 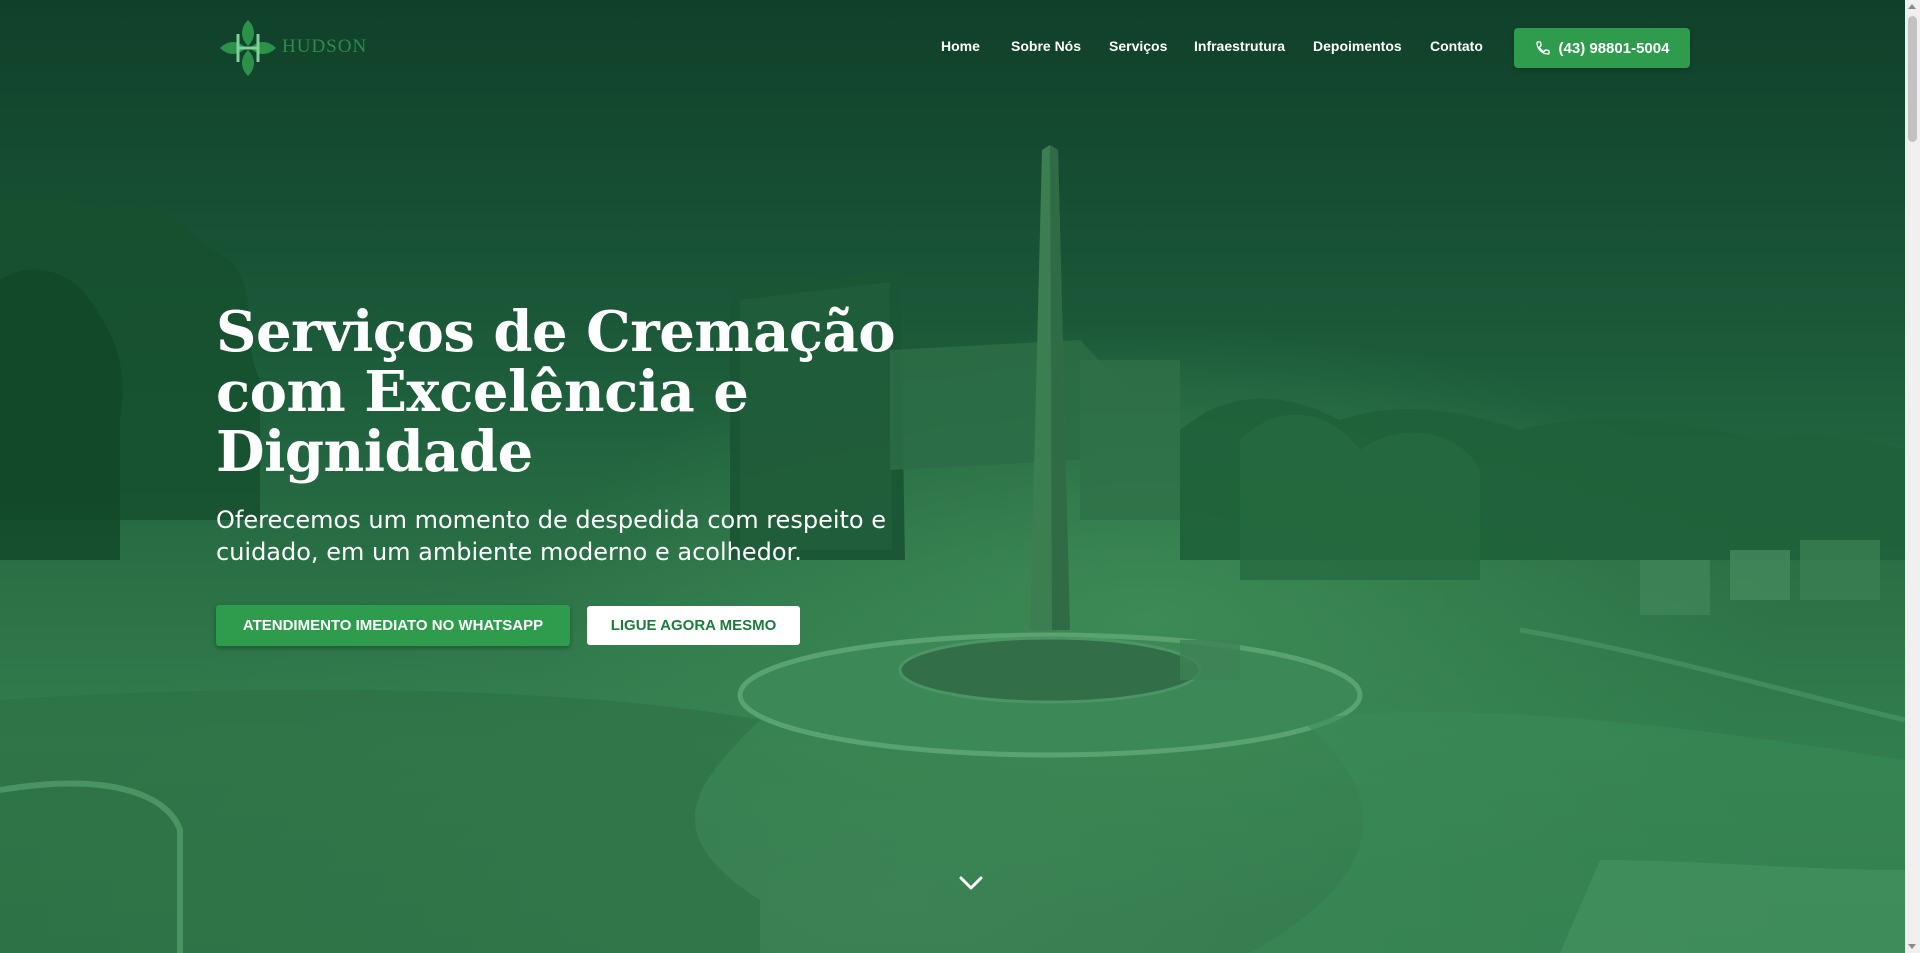 I want to click on chevron-down-icon, so click(x=971, y=883).